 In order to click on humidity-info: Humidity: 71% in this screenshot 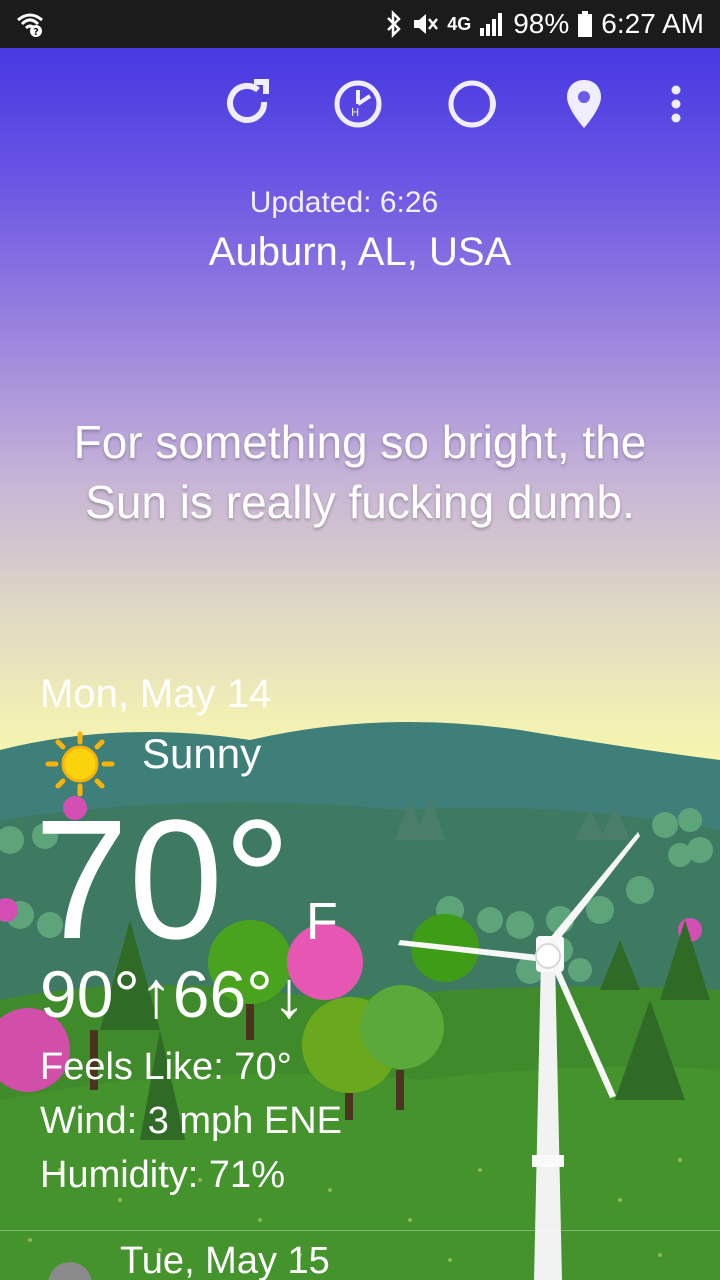, I will do `click(162, 1175)`.